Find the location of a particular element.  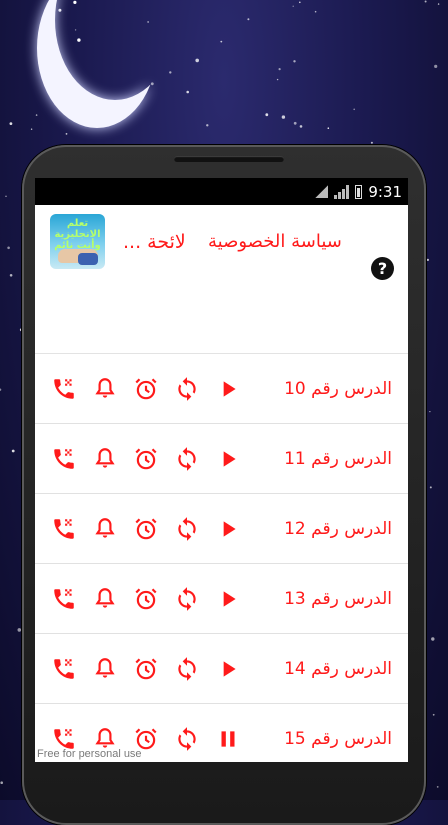

lesson-row: الدرس رقم 14 is located at coordinates (221, 669).